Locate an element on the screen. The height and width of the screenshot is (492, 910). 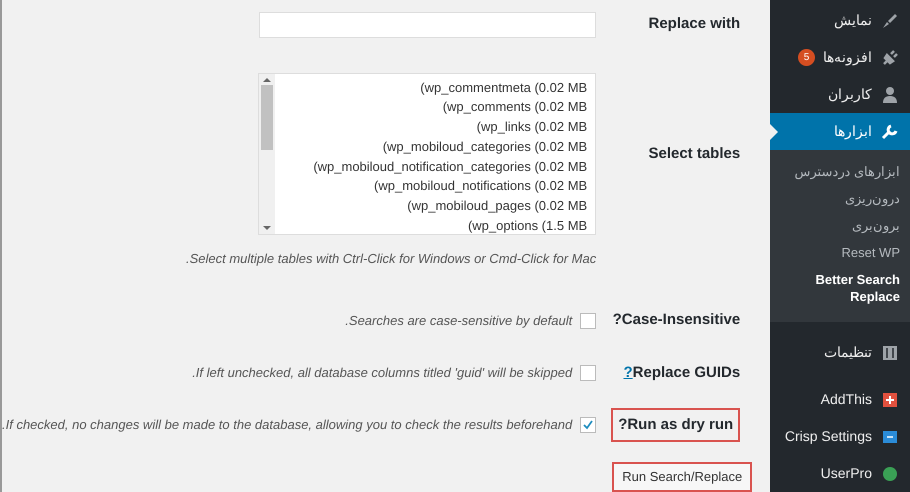
menu-label: تنظیمات is located at coordinates (848, 352).